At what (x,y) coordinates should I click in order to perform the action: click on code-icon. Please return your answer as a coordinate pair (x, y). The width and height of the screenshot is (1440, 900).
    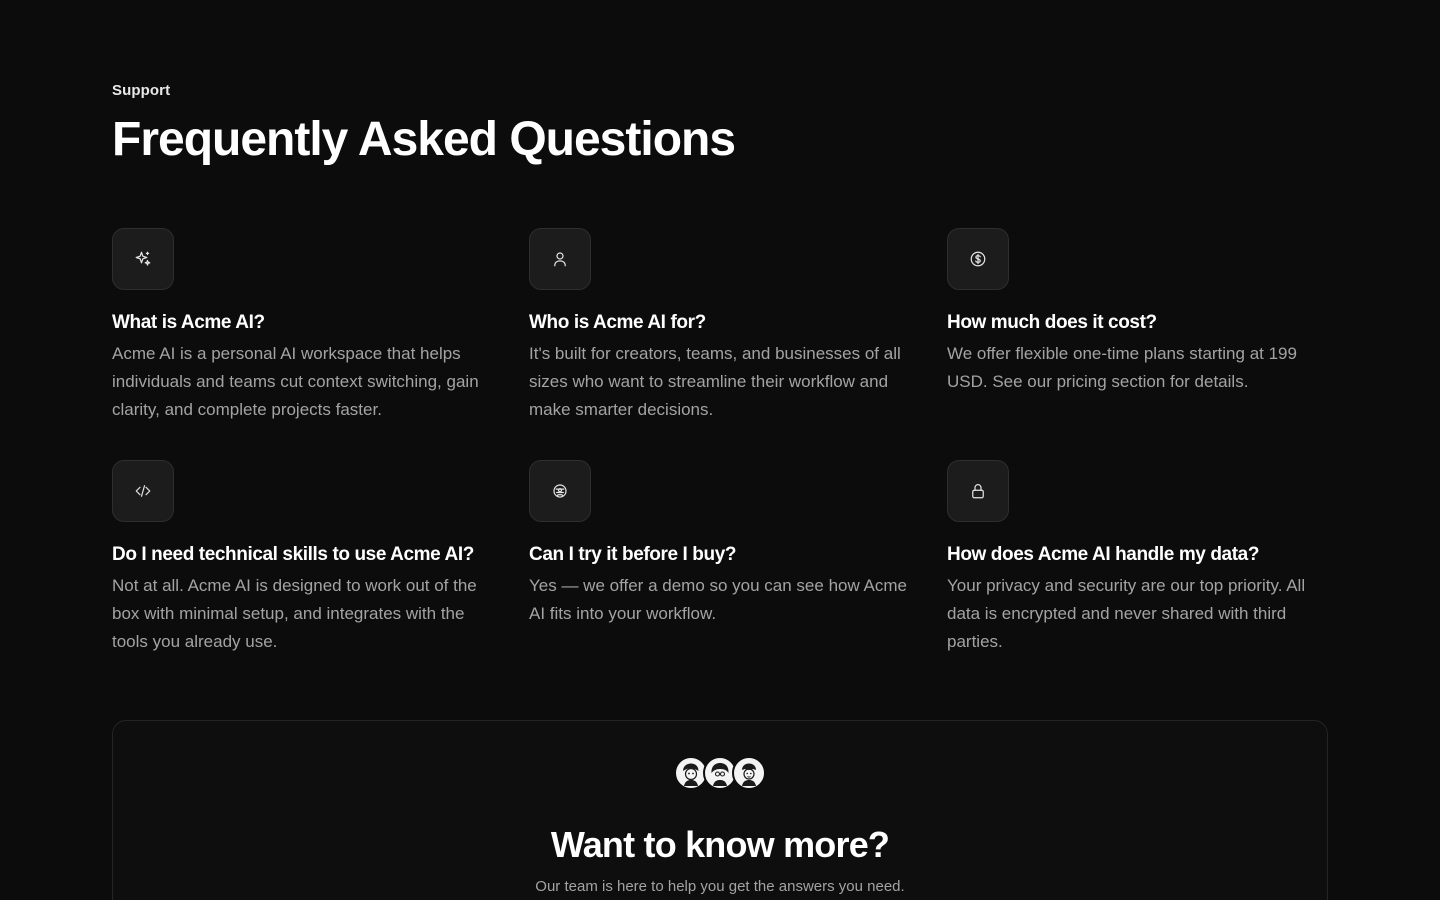
    Looking at the image, I should click on (143, 491).